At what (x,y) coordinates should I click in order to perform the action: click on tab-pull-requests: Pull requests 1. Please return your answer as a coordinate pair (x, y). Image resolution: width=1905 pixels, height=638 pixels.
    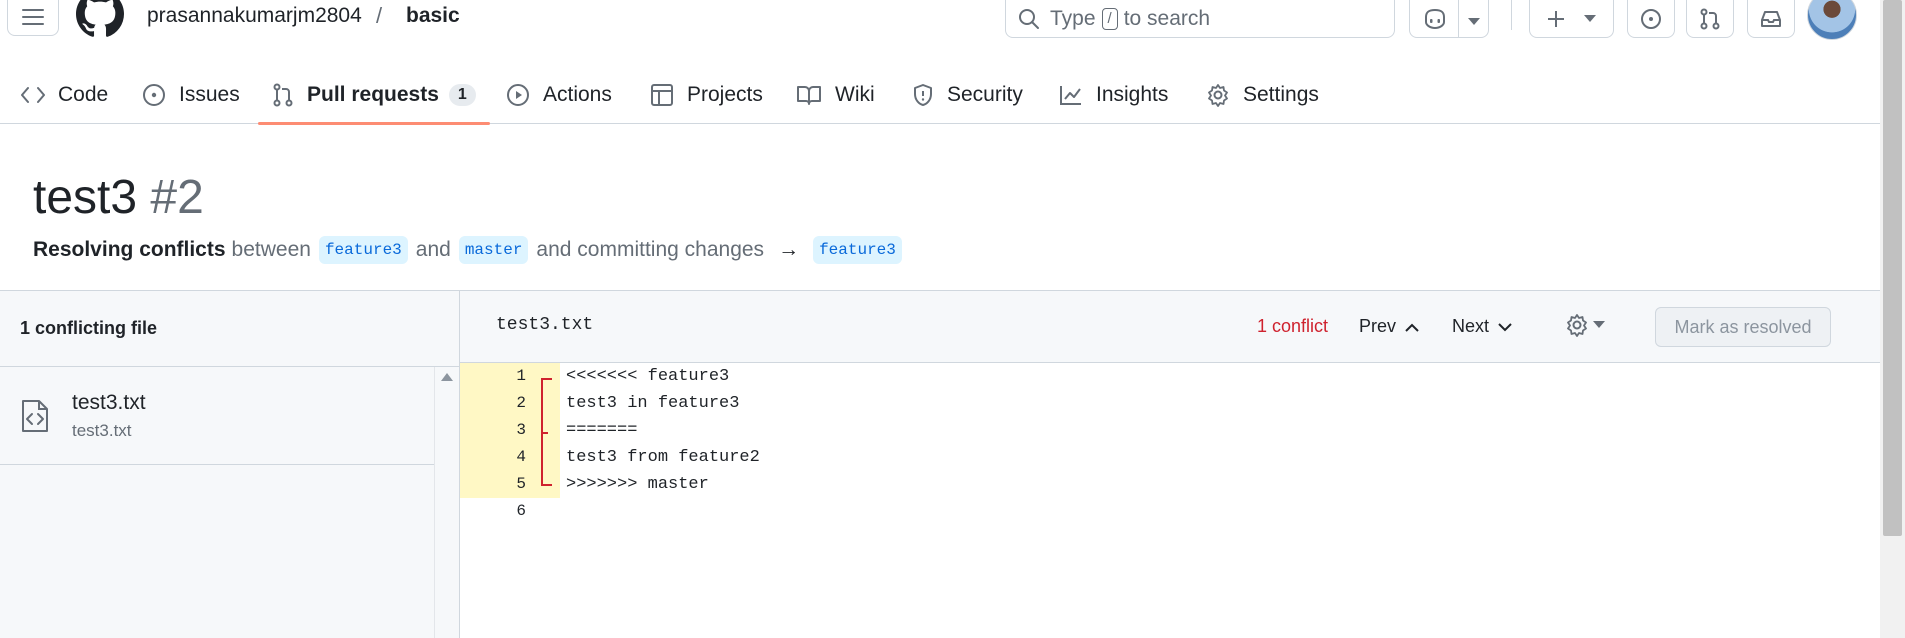
    Looking at the image, I should click on (374, 95).